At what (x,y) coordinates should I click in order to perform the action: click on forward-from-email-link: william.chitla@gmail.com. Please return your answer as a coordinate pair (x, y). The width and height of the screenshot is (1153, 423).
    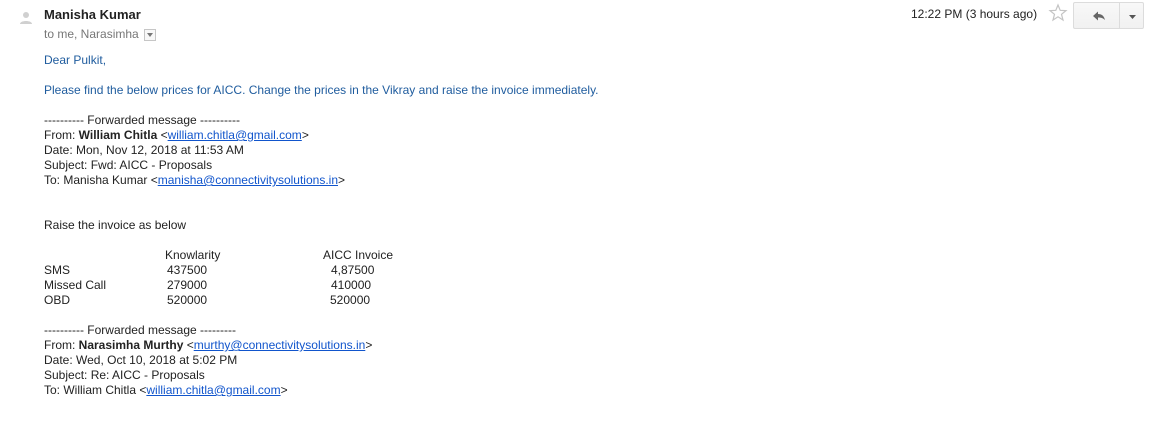
    Looking at the image, I should click on (235, 135).